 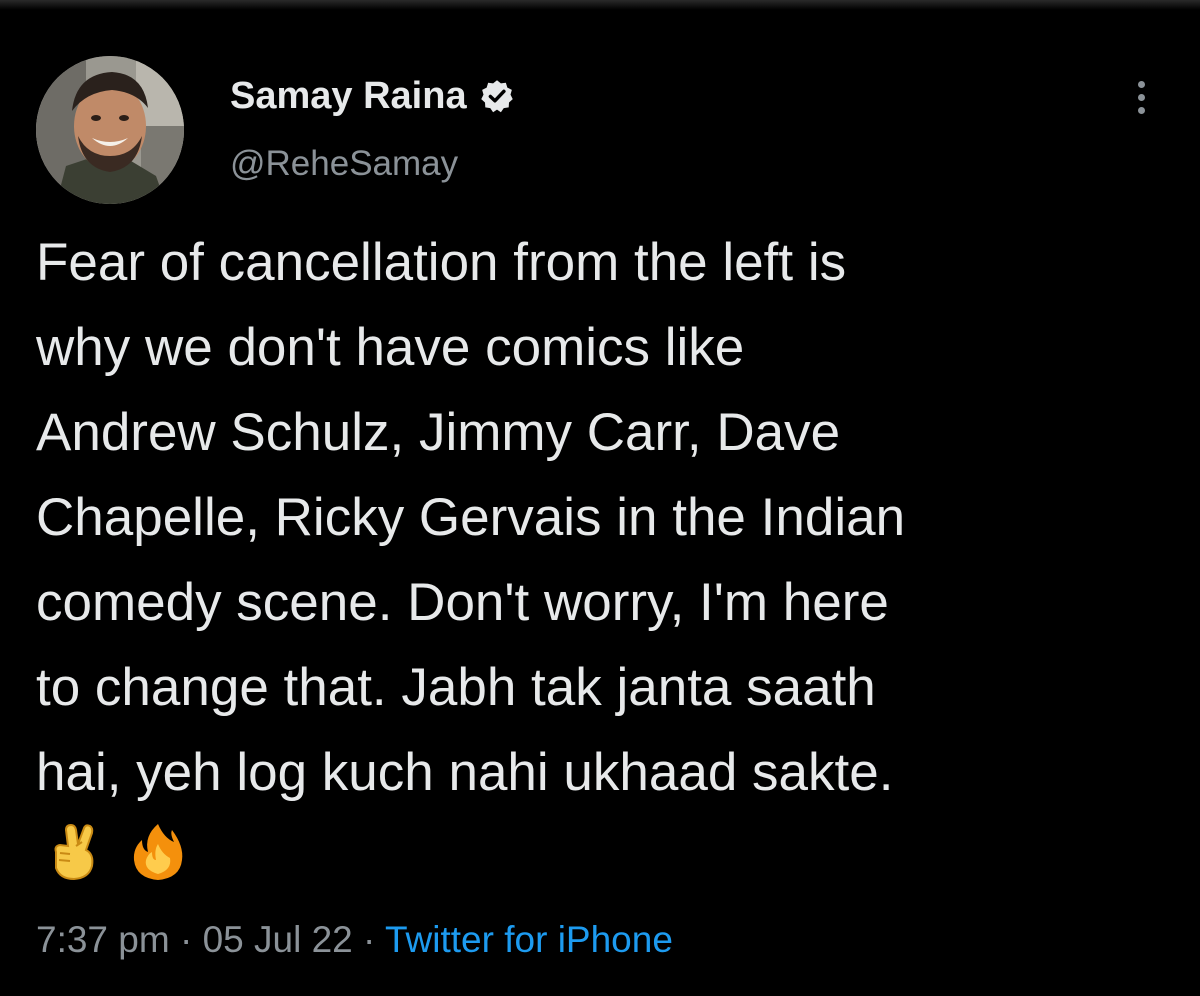 I want to click on tweet-time: 7:37 pm, so click(x=103, y=939).